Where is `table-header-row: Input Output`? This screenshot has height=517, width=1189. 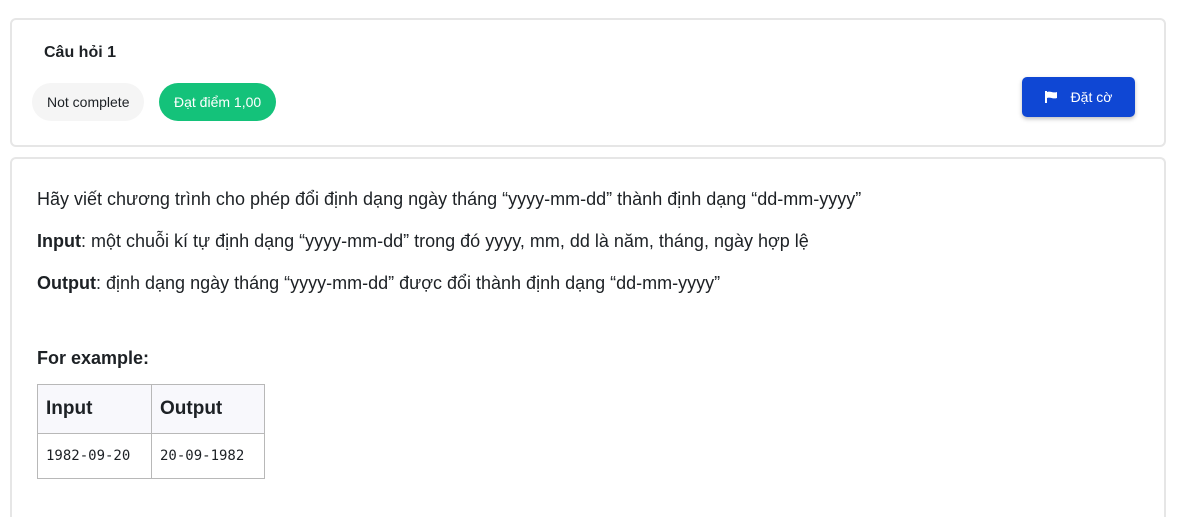
table-header-row: Input Output is located at coordinates (151, 409).